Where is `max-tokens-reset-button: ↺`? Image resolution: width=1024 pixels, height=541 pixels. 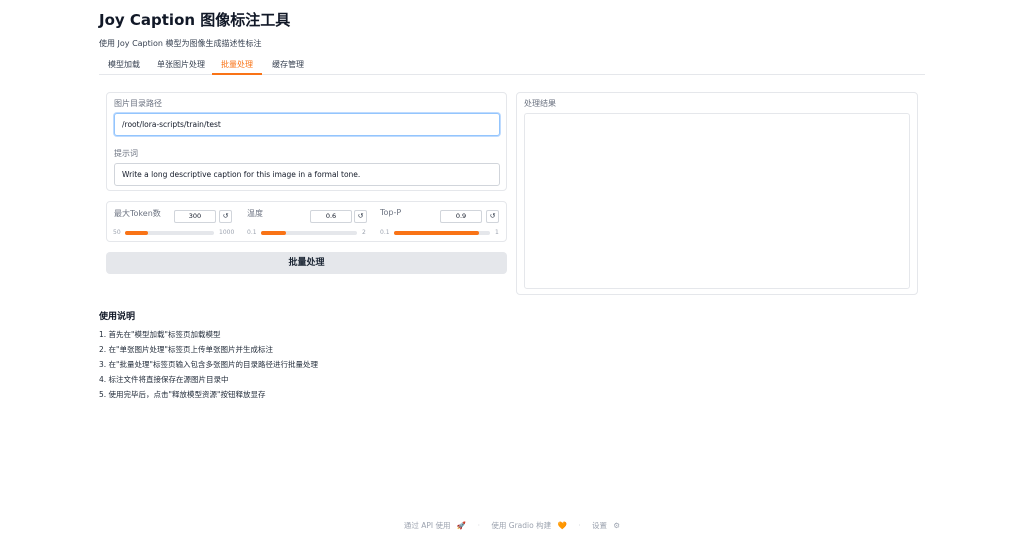 max-tokens-reset-button: ↺ is located at coordinates (225, 216).